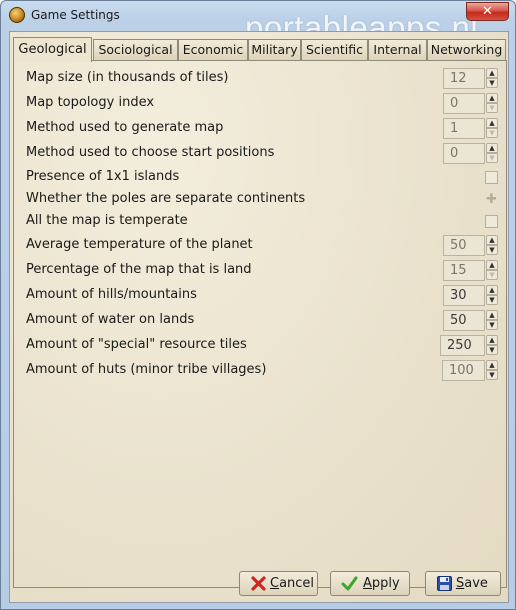 The height and width of the screenshot is (610, 516). I want to click on spin-value: 30, so click(464, 295).